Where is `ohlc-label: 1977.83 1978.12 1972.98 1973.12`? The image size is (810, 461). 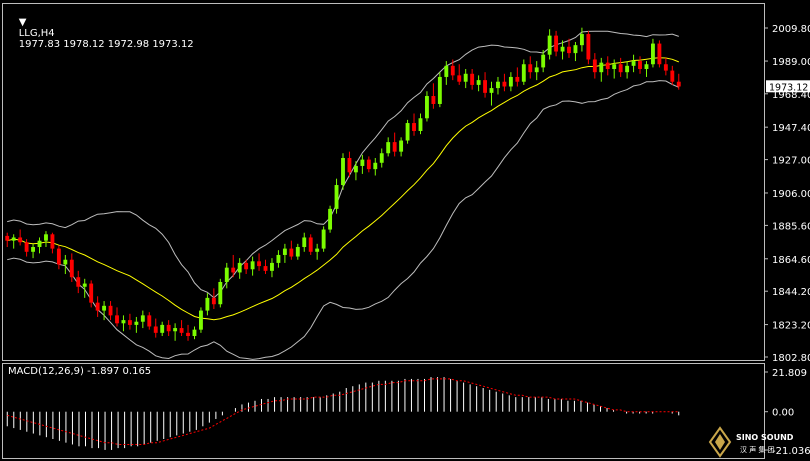 ohlc-label: 1977.83 1978.12 1972.98 1973.12 is located at coordinates (106, 44).